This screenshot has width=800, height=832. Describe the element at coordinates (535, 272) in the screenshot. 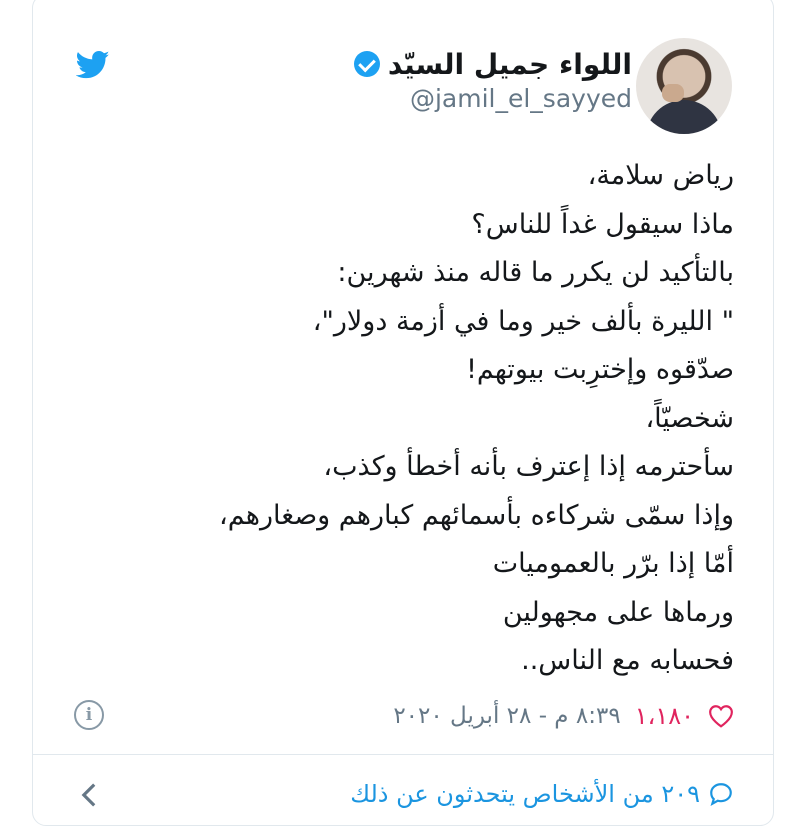

I see `tweet-line: بالتأكيد لن يكرر ما قاله منذ شهرين:` at that location.